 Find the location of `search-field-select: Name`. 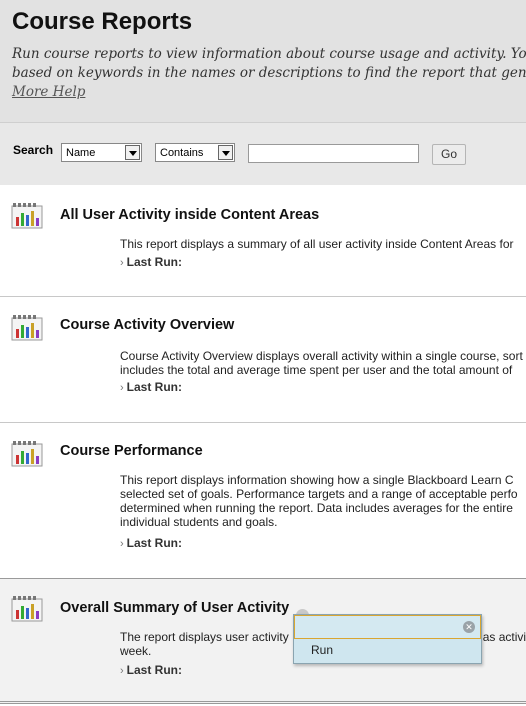

search-field-select: Name is located at coordinates (101, 152).